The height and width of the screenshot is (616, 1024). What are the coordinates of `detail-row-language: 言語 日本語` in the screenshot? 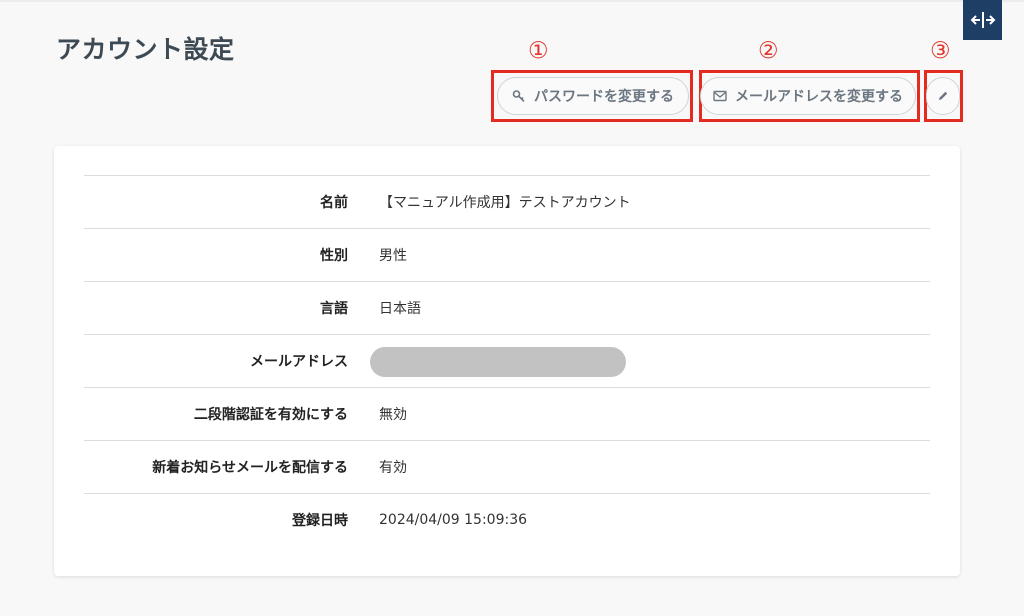 It's located at (507, 307).